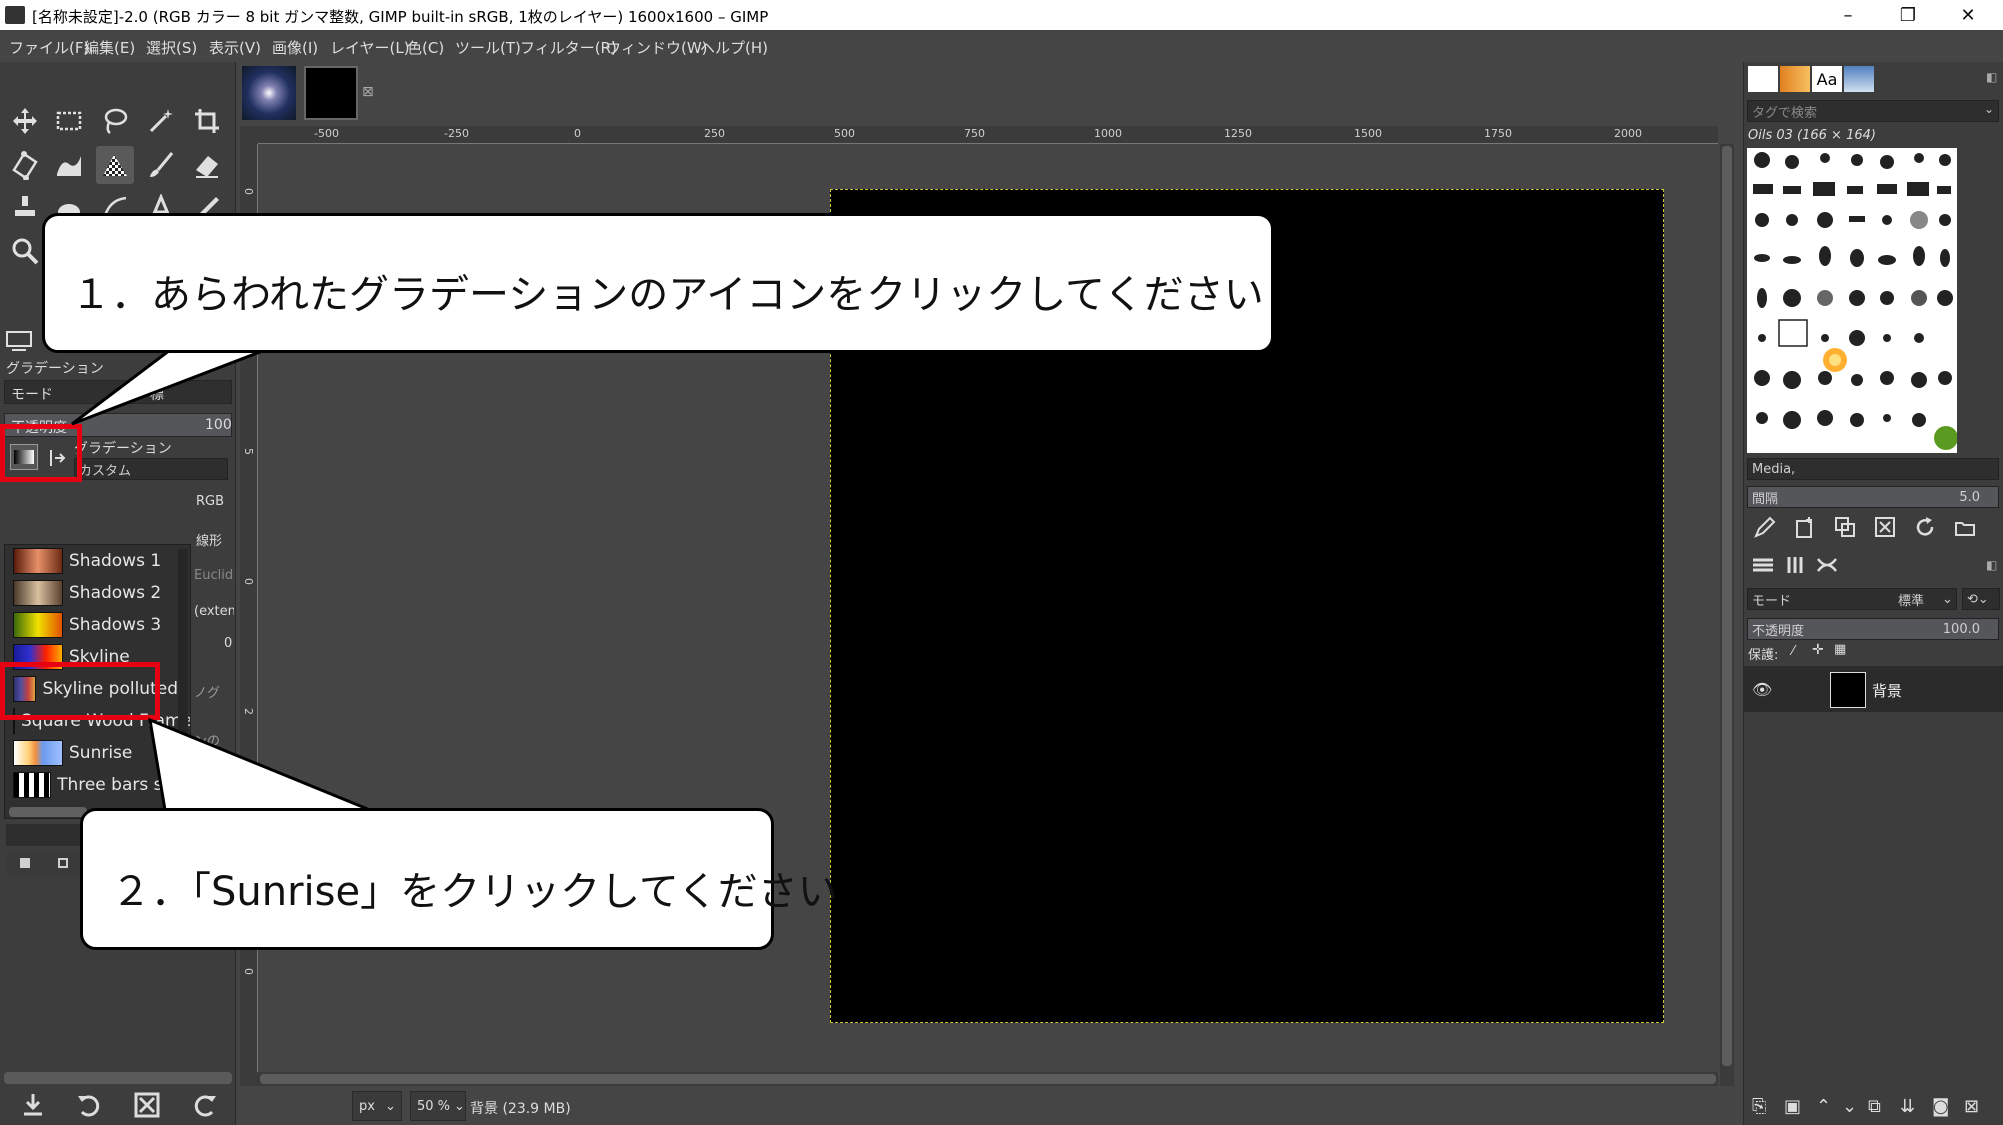 This screenshot has height=1125, width=2003. What do you see at coordinates (221, 580) in the screenshot?
I see `callout-tails` at bounding box center [221, 580].